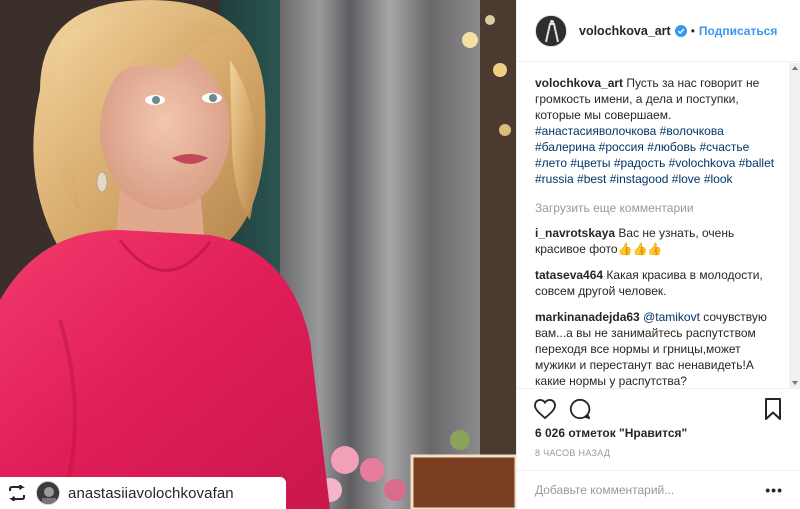 This screenshot has width=800, height=509. I want to click on hashtag-link: #анастасияволочкова, so click(595, 131).